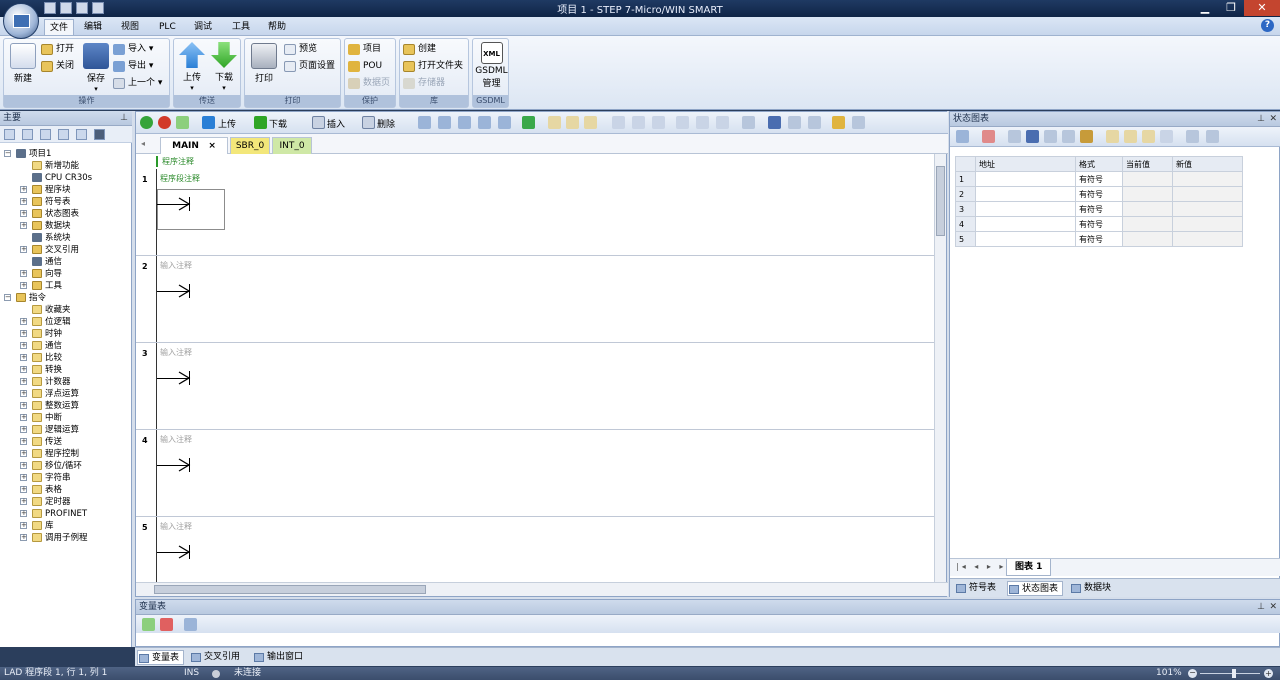 Image resolution: width=1280 pixels, height=680 pixels. What do you see at coordinates (250, 145) in the screenshot?
I see `tab-sbr0: SBR_0` at bounding box center [250, 145].